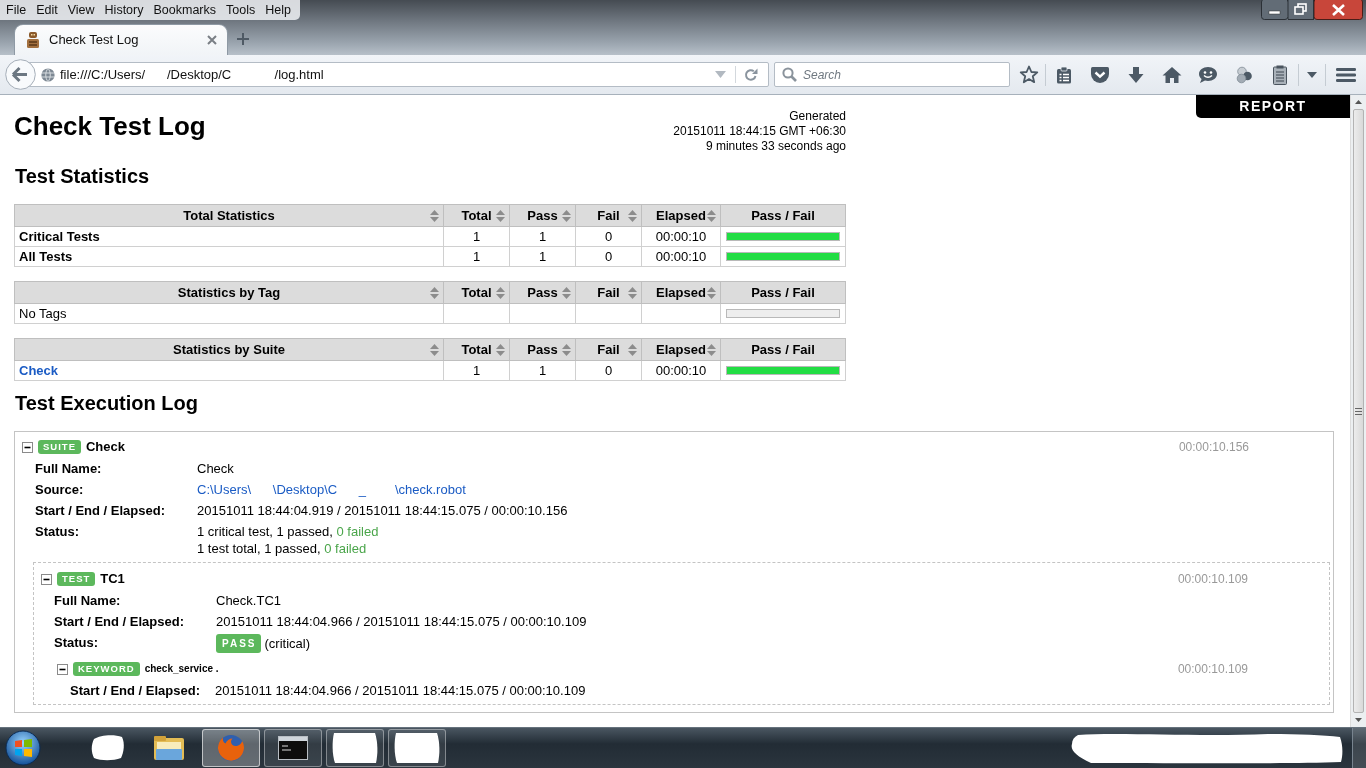 This screenshot has width=1366, height=768. I want to click on field-value: 20151011 18:44:04.919 / 20151011 18:44:15.075 / 00:00:10.156, so click(382, 510).